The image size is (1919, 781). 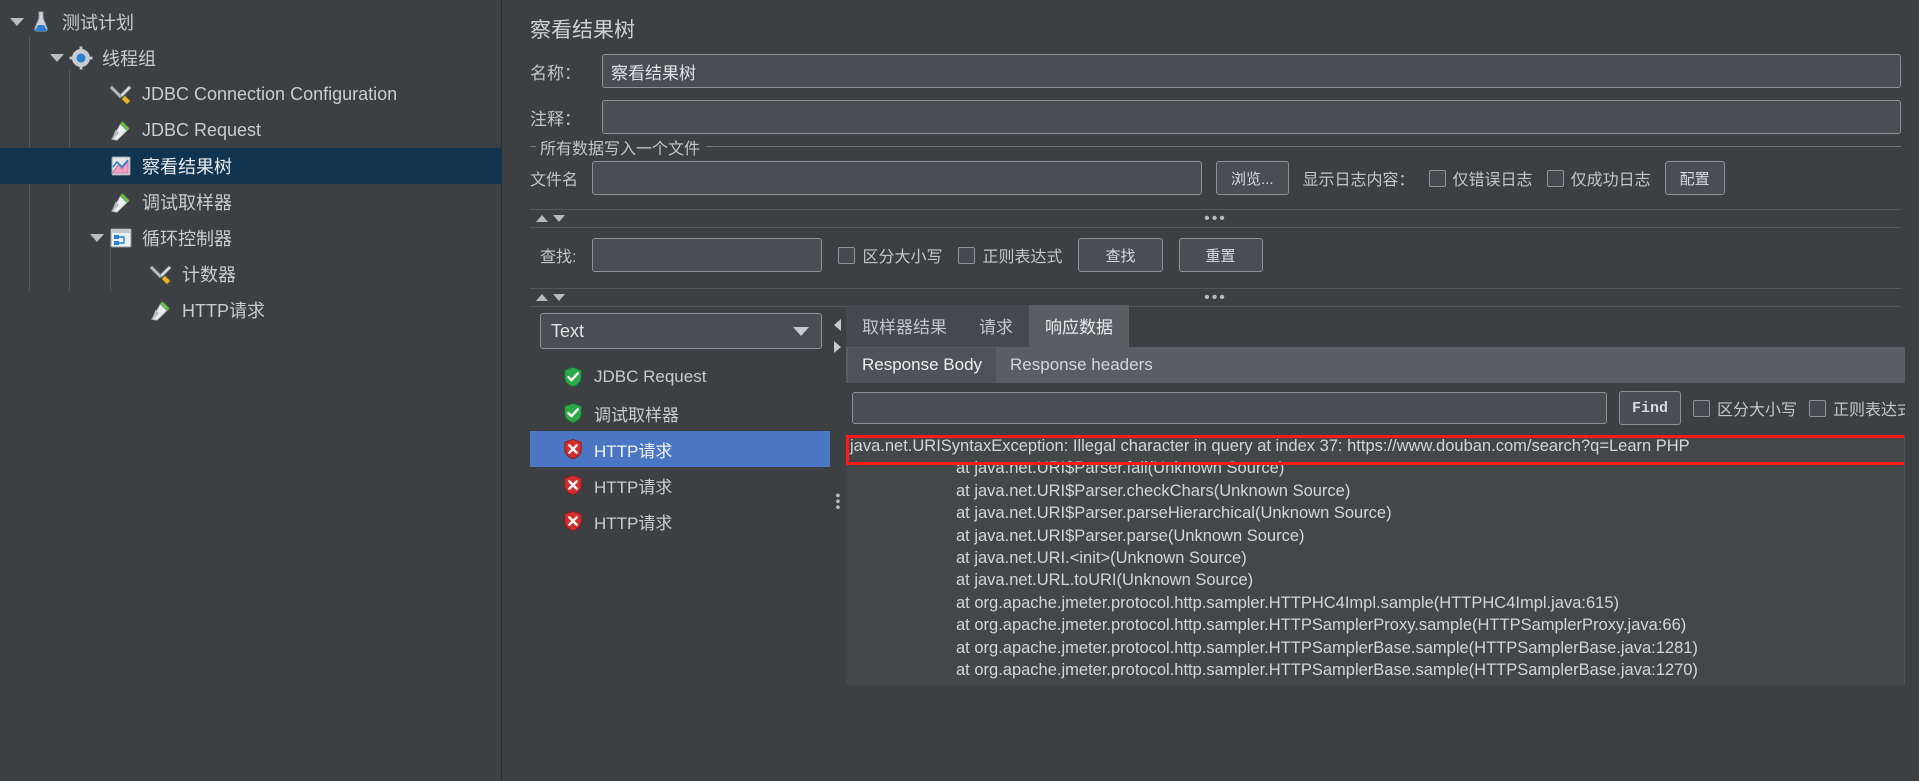 What do you see at coordinates (1694, 178) in the screenshot?
I see `configure-button: 配置` at bounding box center [1694, 178].